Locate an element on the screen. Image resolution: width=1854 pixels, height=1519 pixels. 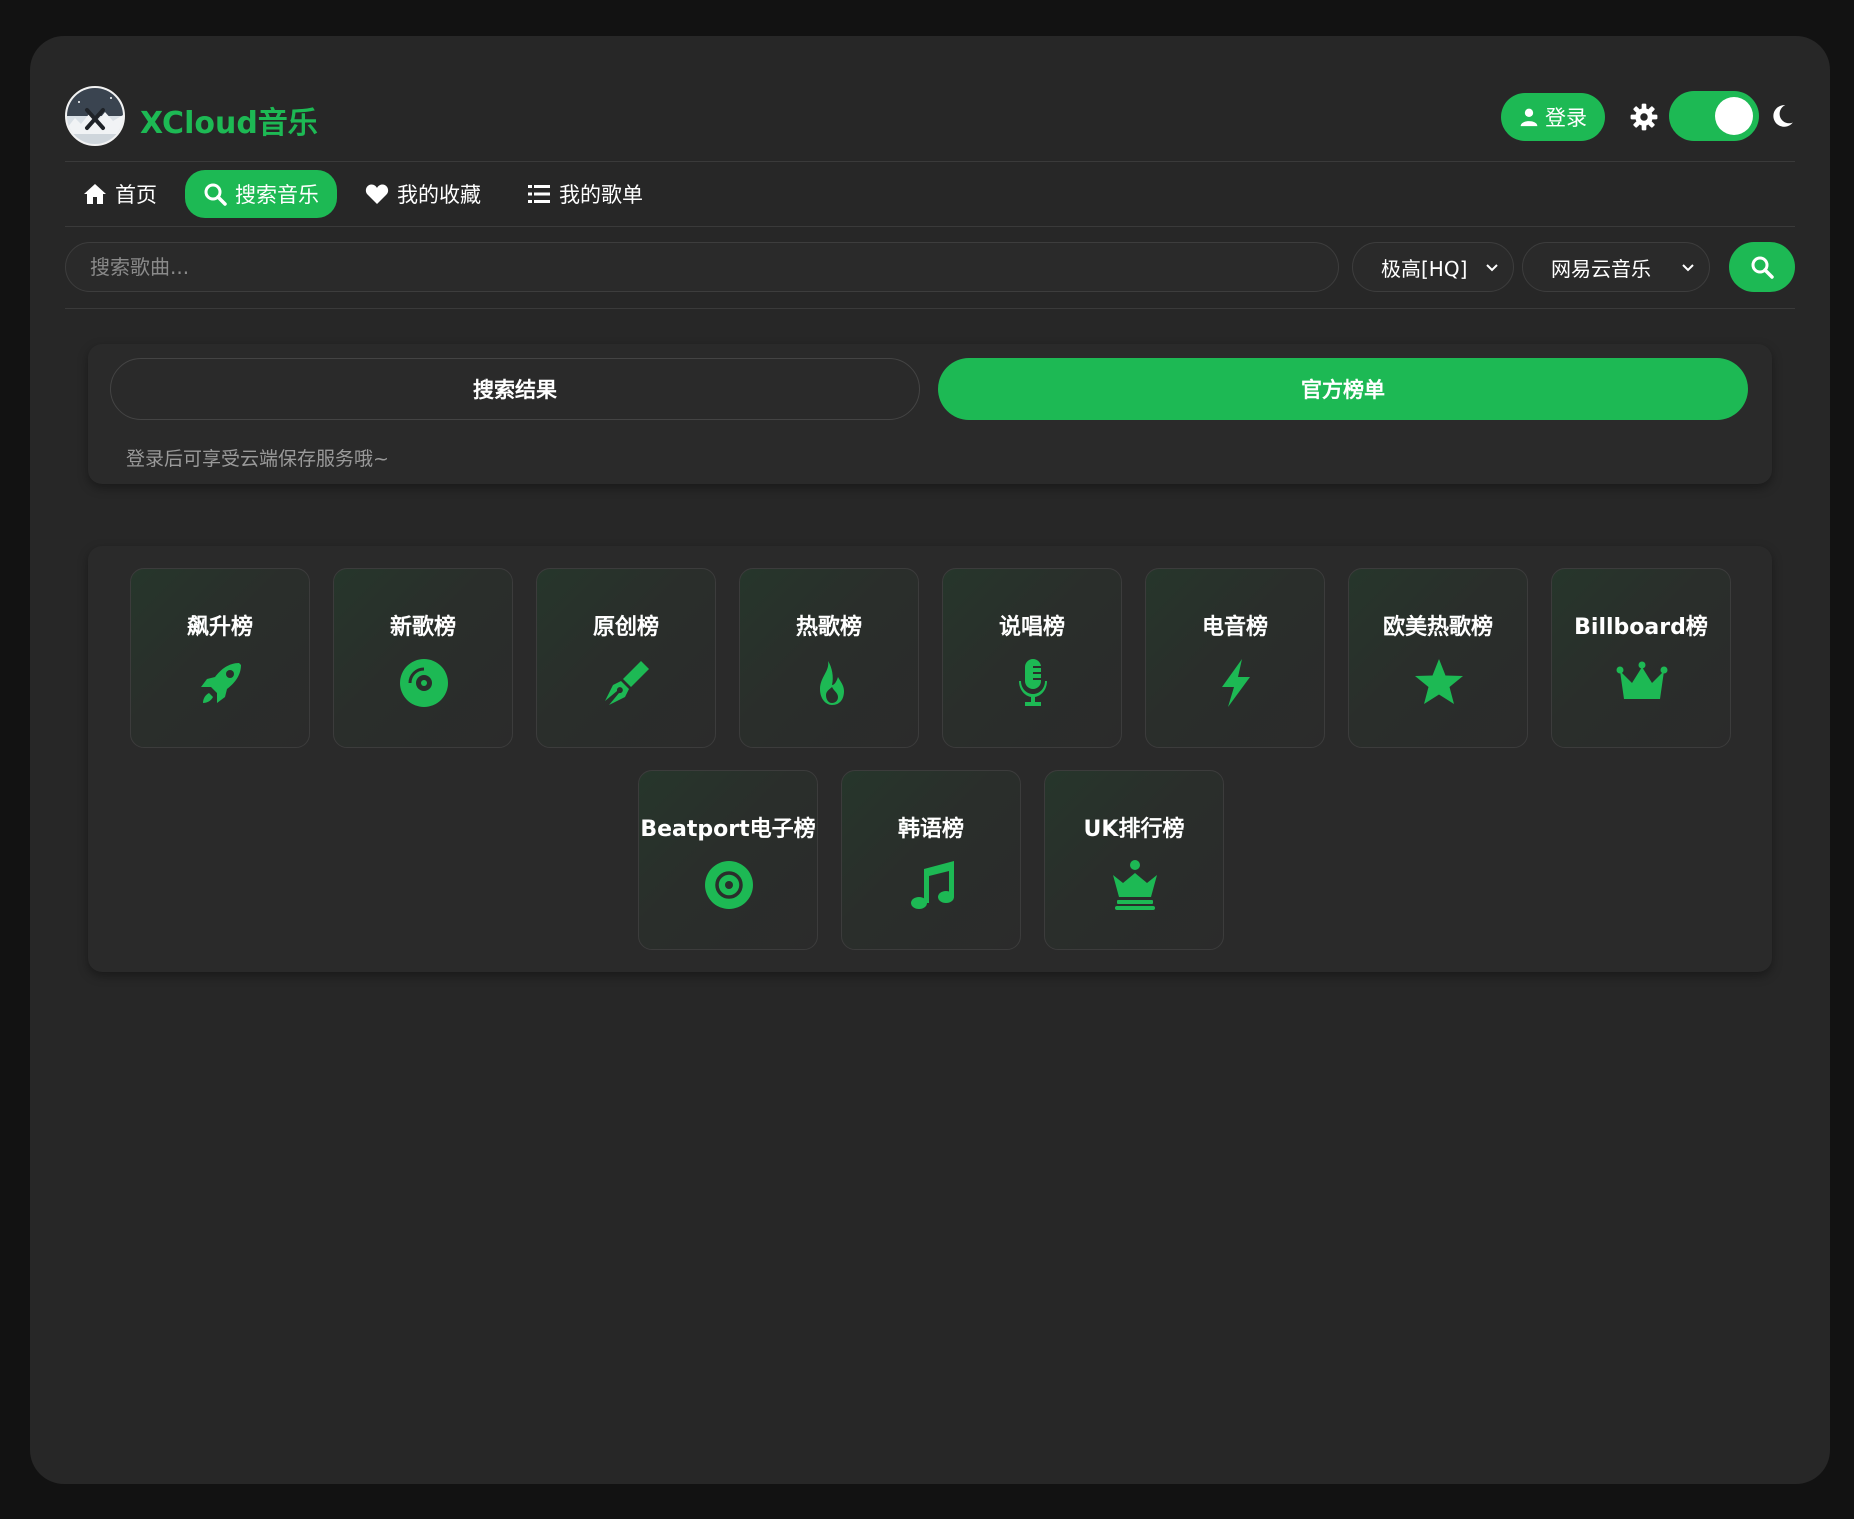
user-icon is located at coordinates (1529, 117).